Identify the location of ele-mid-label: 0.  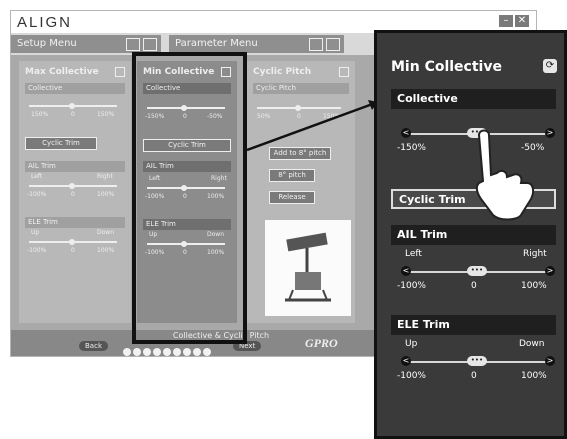
(474, 376).